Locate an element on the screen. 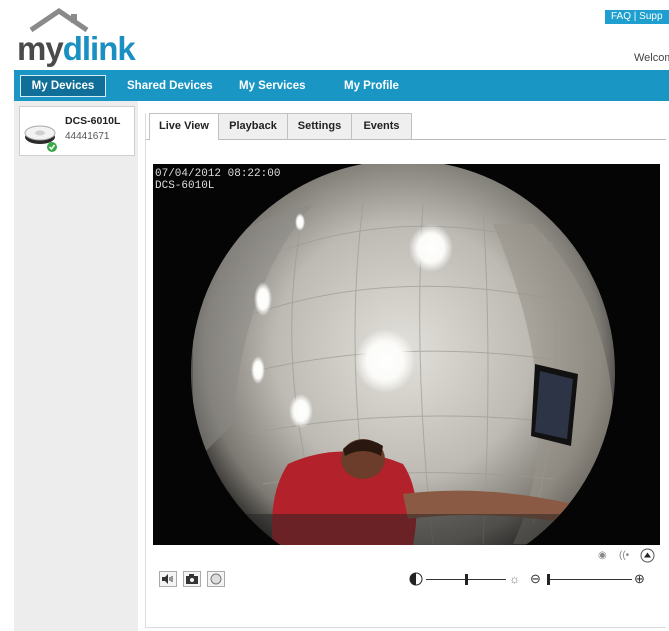 The image size is (669, 631). osd-timestamp: 07/04/2012 08:22:00 is located at coordinates (218, 174).